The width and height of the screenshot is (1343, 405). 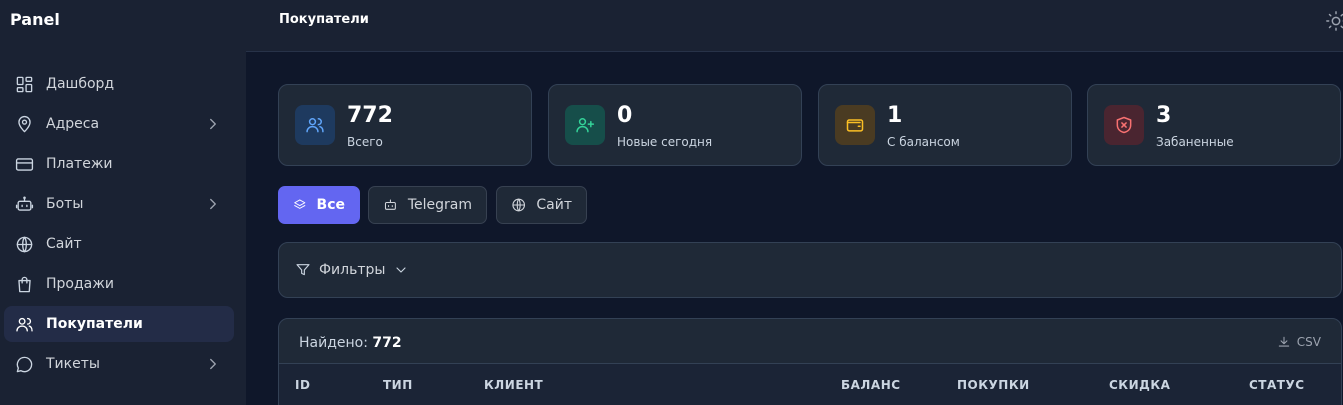 What do you see at coordinates (64, 244) in the screenshot?
I see `sidebar-item-label: Сайт` at bounding box center [64, 244].